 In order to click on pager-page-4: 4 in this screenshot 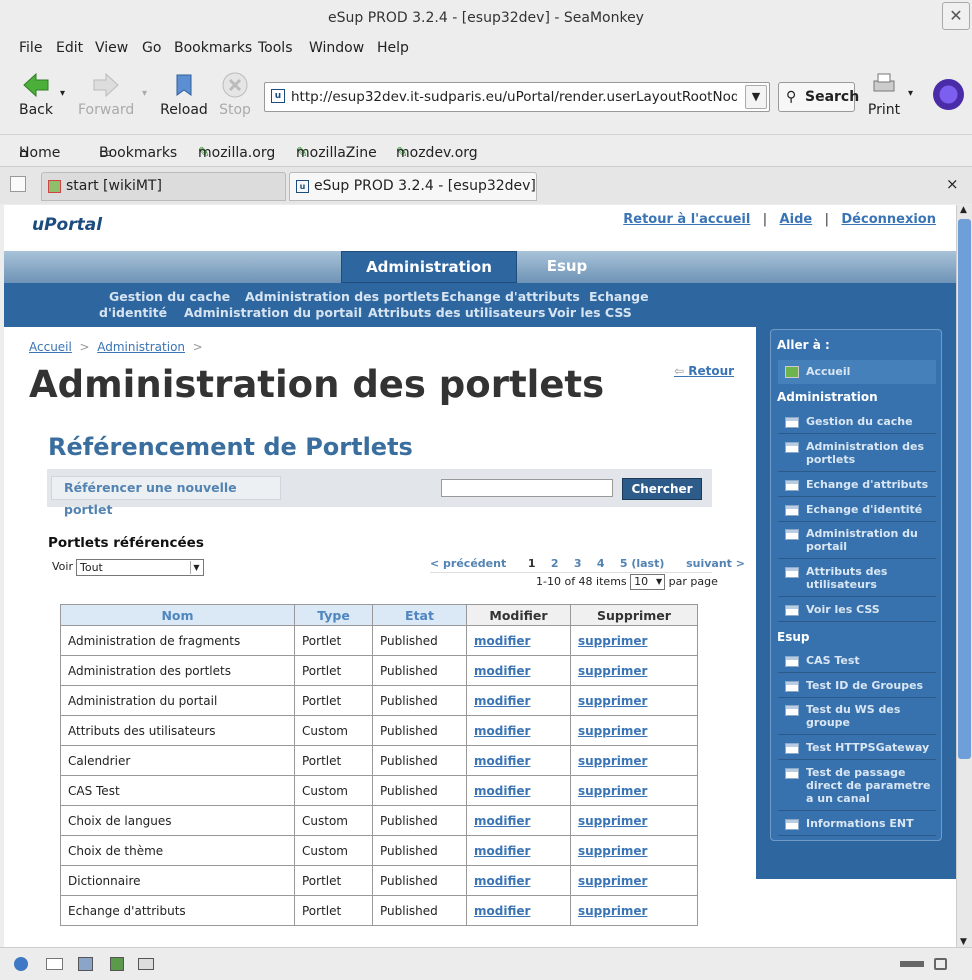, I will do `click(601, 563)`.